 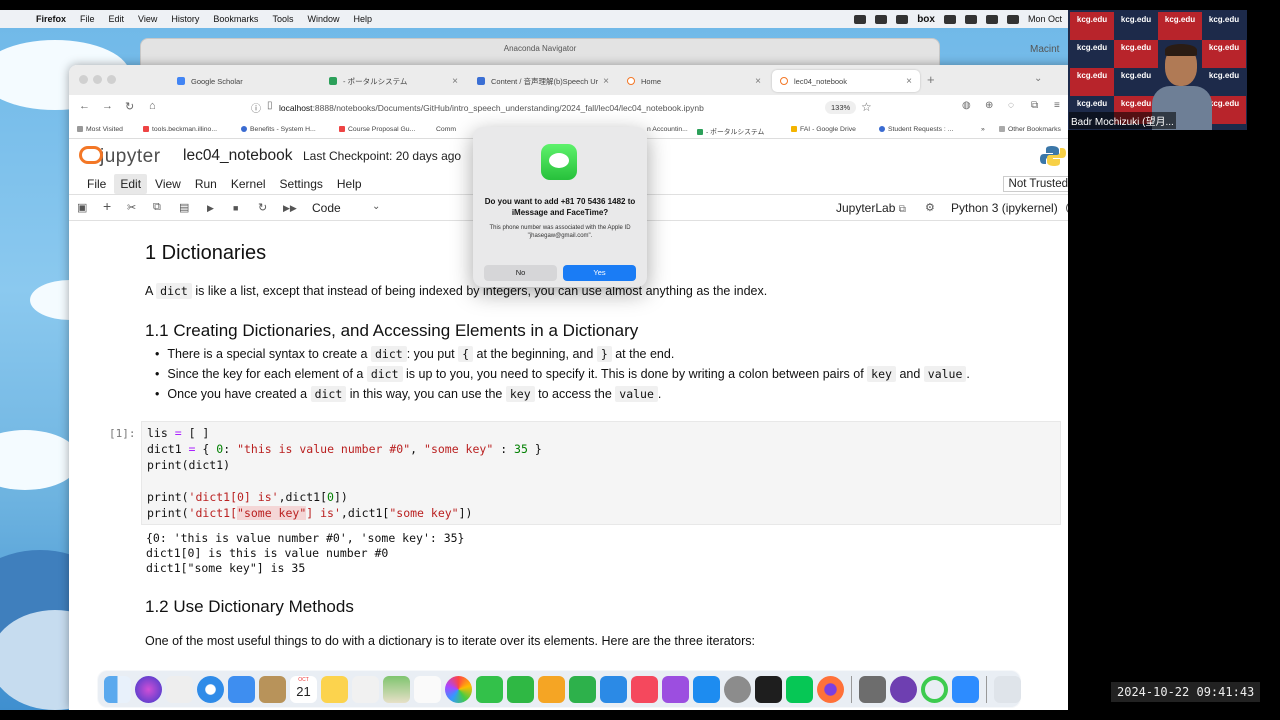 What do you see at coordinates (107, 106) in the screenshot?
I see `forward-icon: →` at bounding box center [107, 106].